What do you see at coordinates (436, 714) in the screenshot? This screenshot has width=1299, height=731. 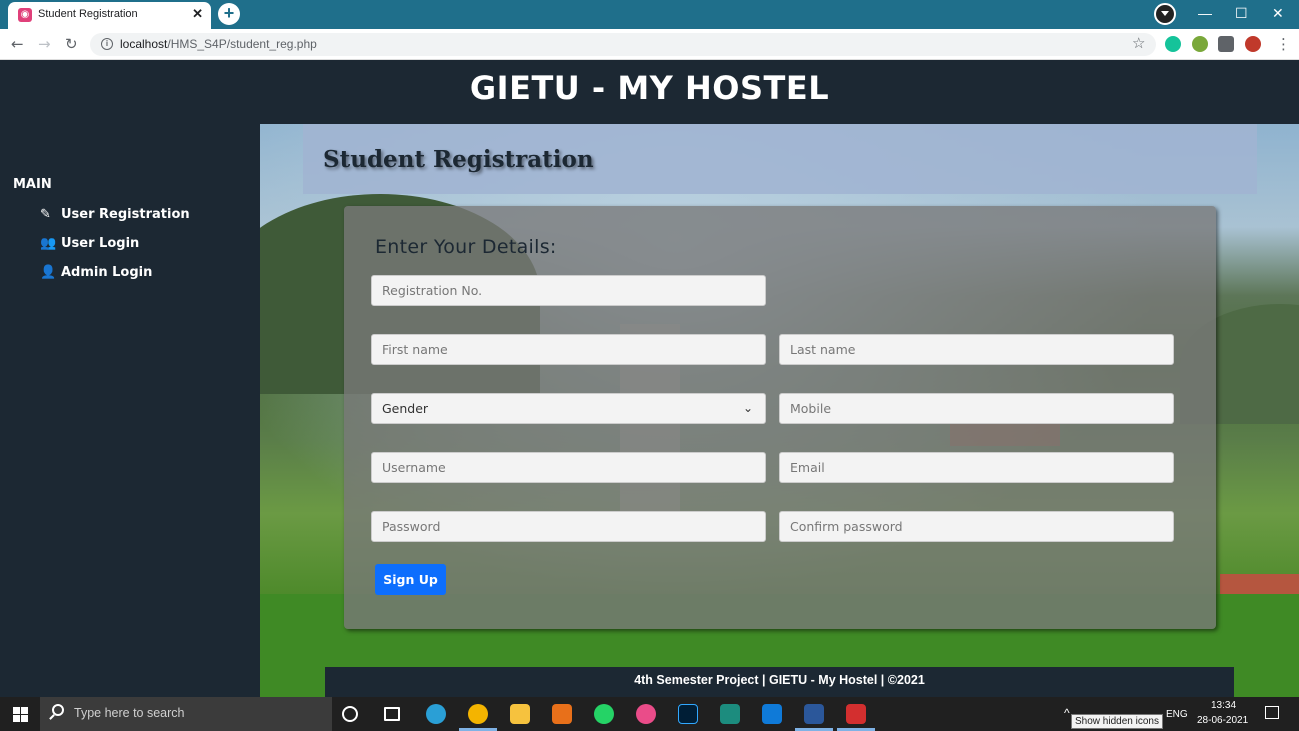 I see `edge-icon` at bounding box center [436, 714].